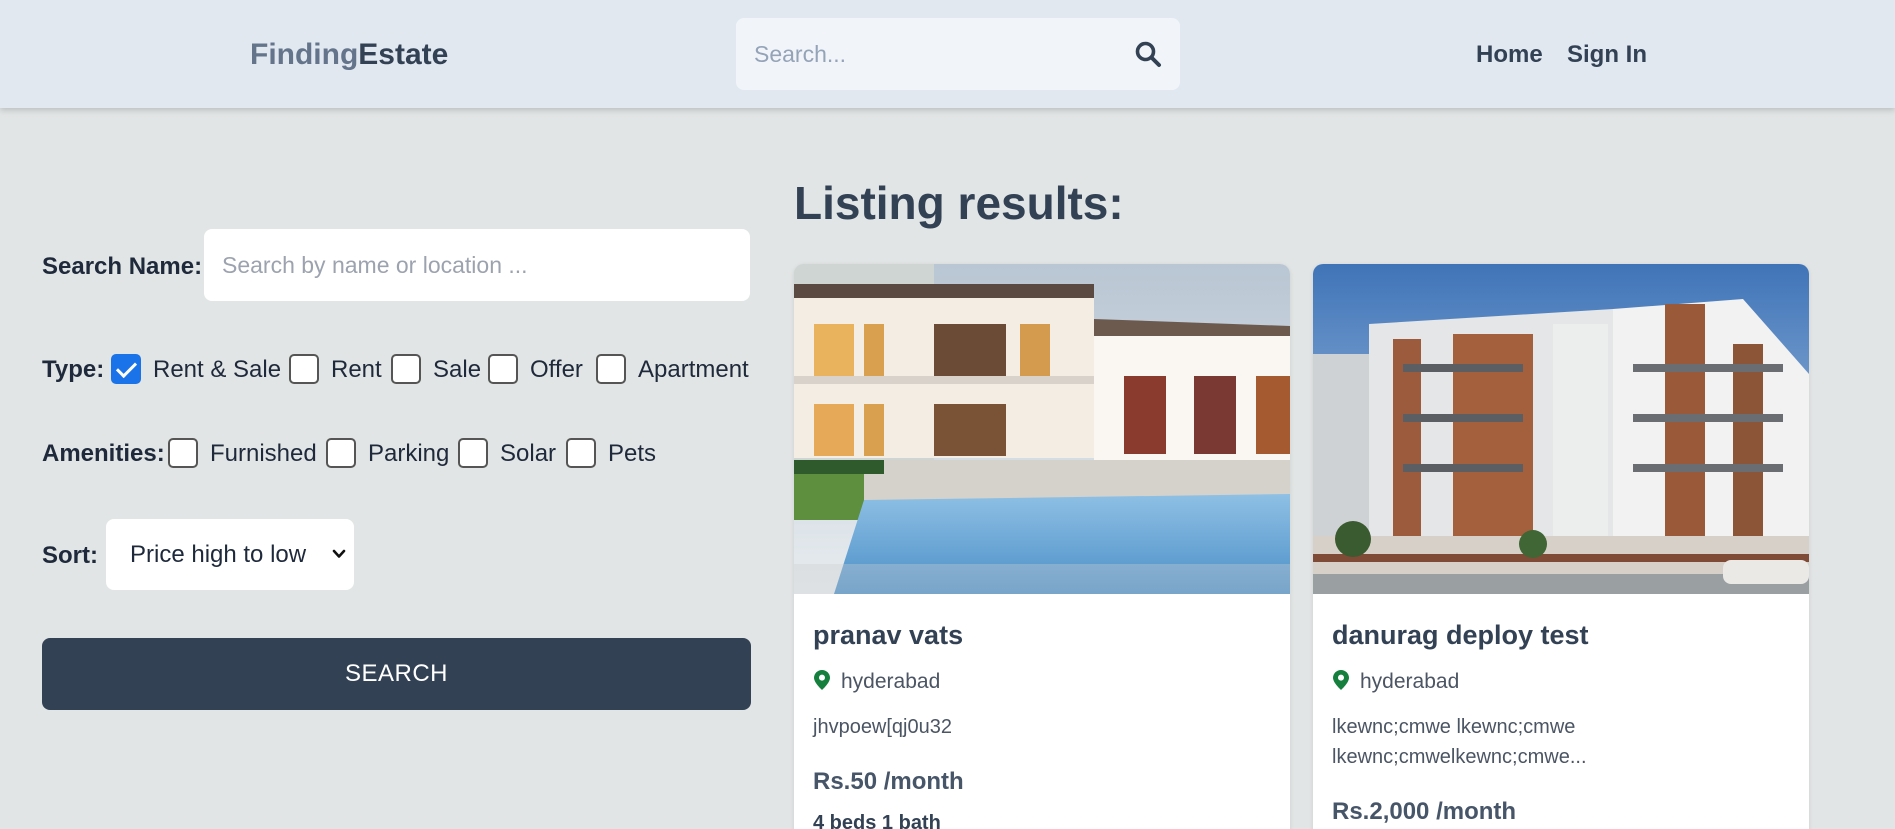  Describe the element at coordinates (304, 54) in the screenshot. I see `logo-part-finding: Finding` at that location.